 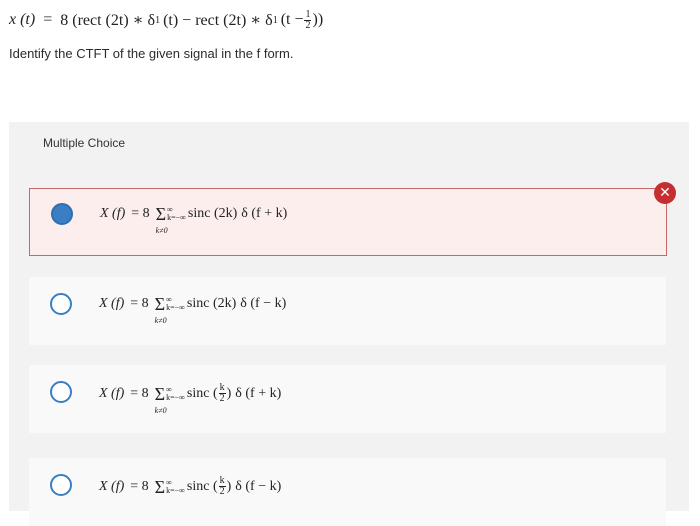 What do you see at coordinates (318, 19) in the screenshot?
I see `equation-rhs-d: ))` at bounding box center [318, 19].